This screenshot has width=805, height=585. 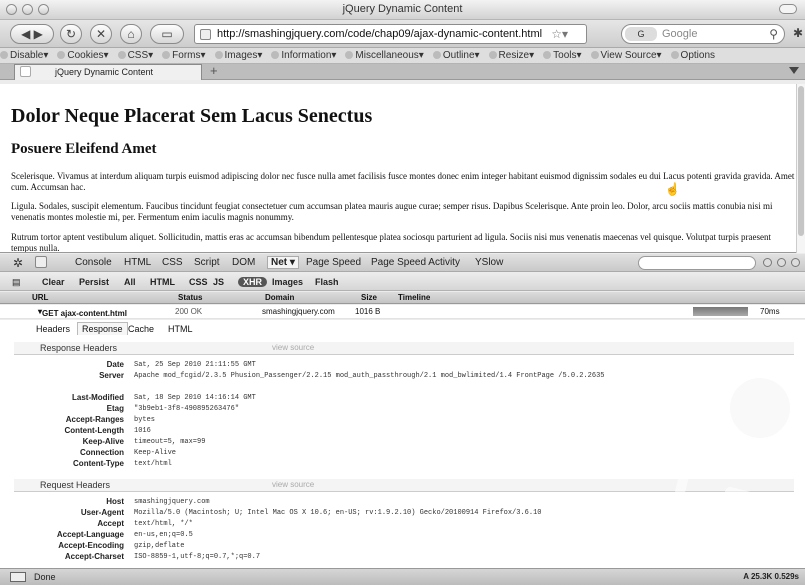 I want to click on detail-tab-html: HTML, so click(x=180, y=329).